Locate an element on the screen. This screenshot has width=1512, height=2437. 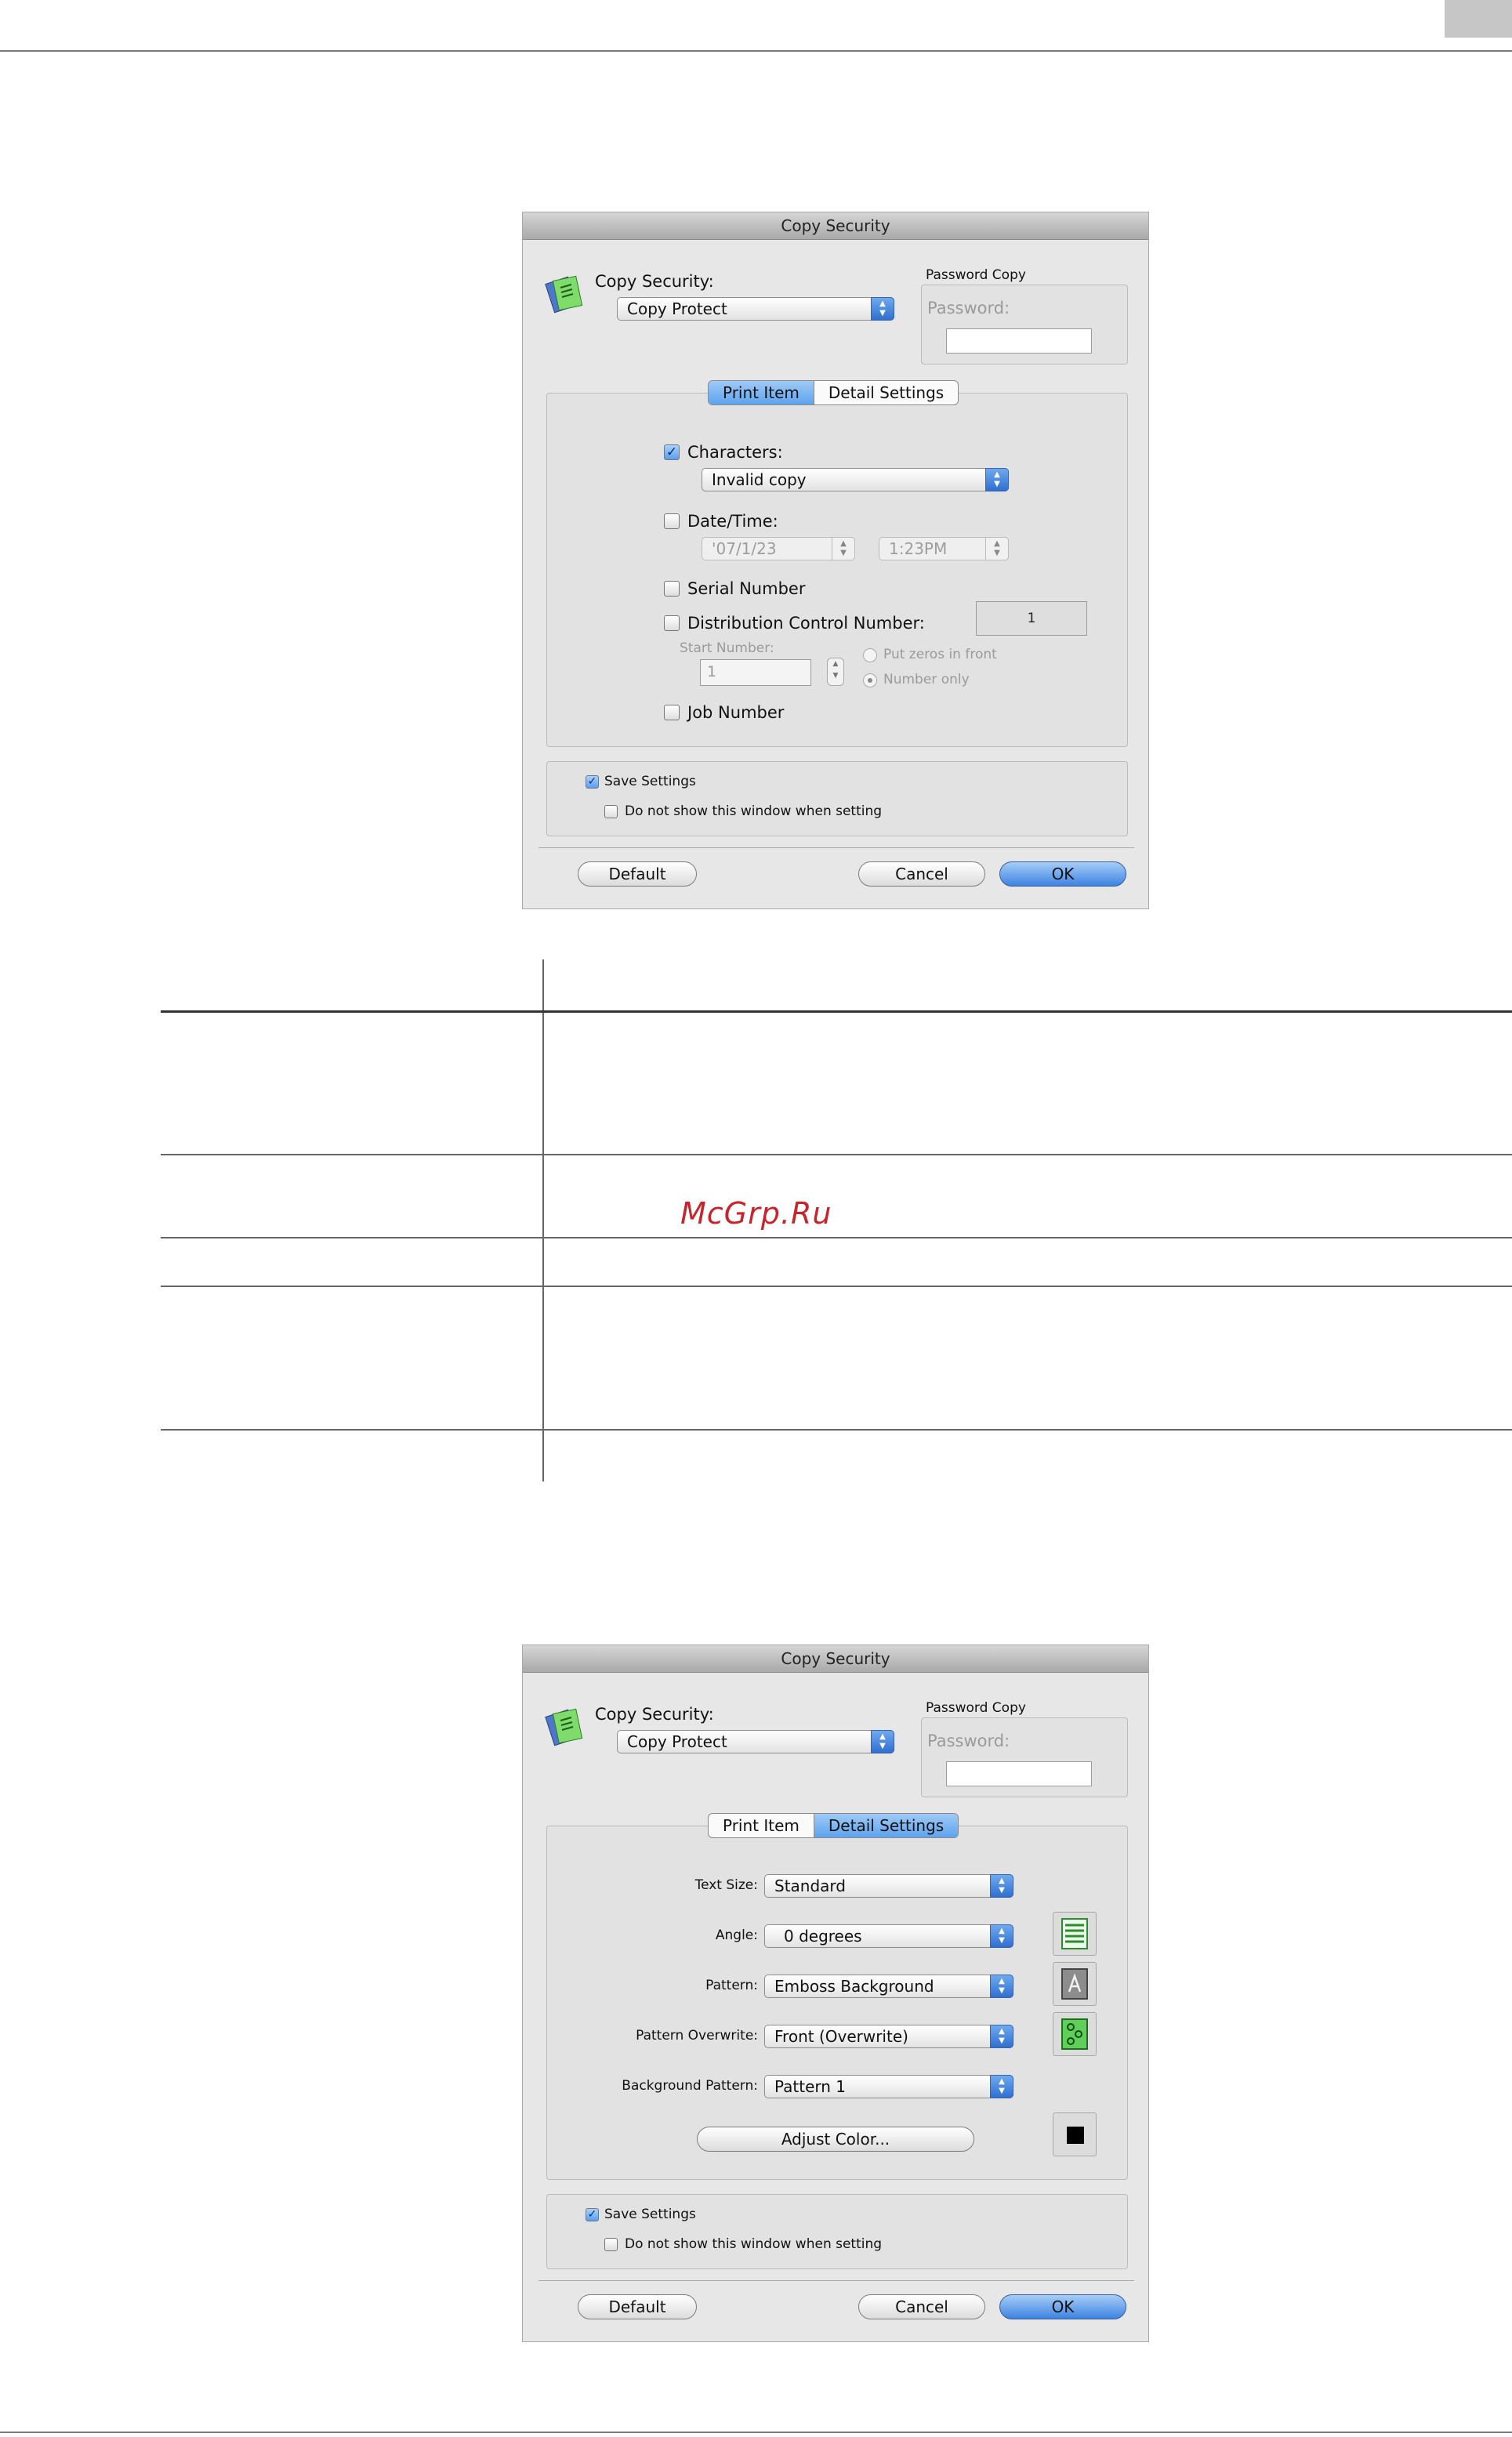
characters-value: Invalid copy is located at coordinates (759, 479).